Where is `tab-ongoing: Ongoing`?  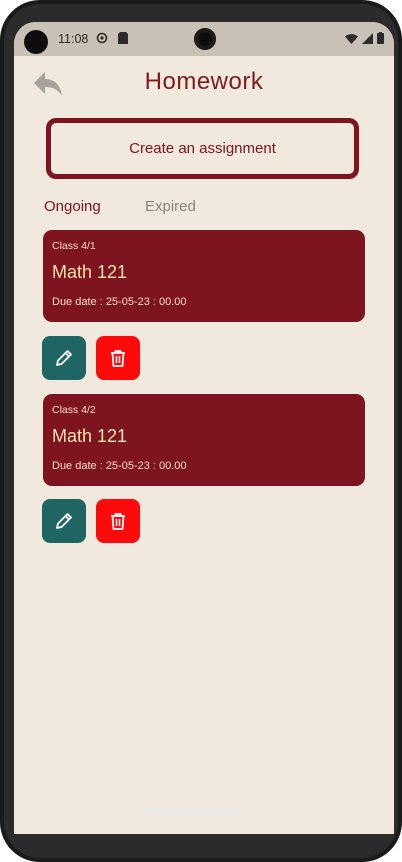
tab-ongoing: Ongoing is located at coordinates (72, 206).